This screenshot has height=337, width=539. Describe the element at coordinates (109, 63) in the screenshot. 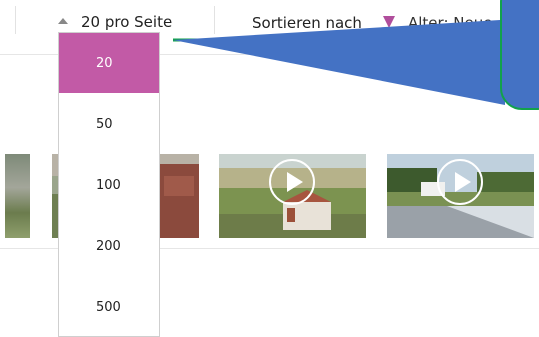

I see `per-page-option-20: 20` at that location.